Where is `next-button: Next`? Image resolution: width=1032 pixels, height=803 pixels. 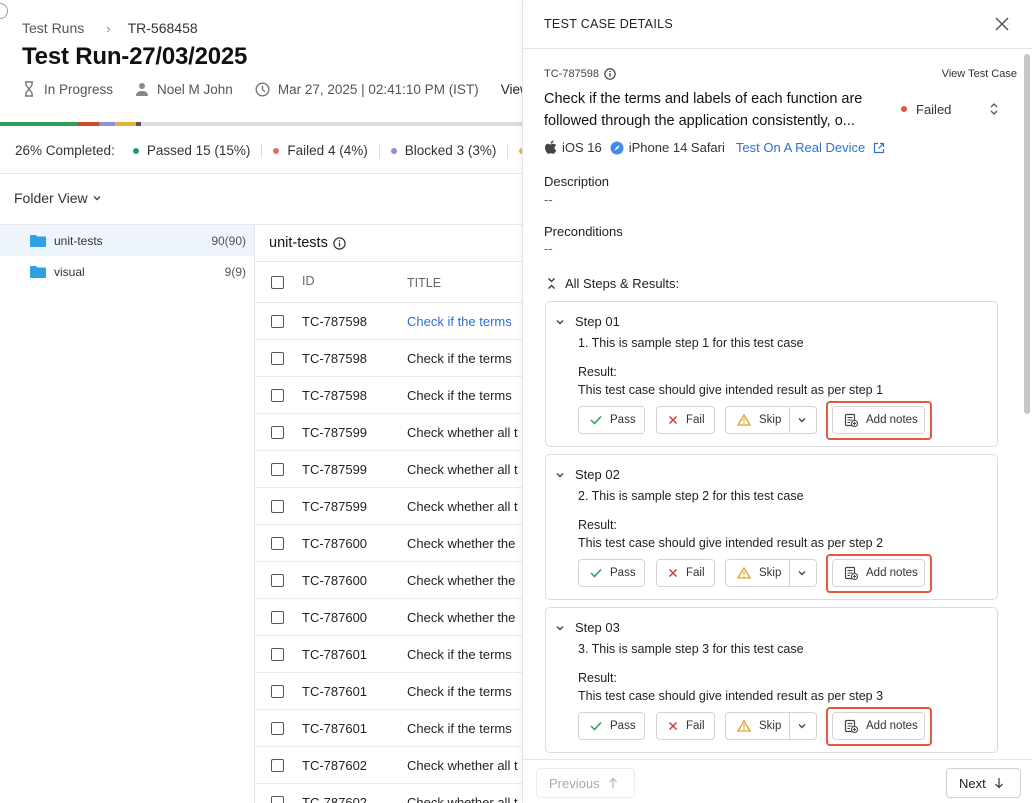 next-button: Next is located at coordinates (983, 783).